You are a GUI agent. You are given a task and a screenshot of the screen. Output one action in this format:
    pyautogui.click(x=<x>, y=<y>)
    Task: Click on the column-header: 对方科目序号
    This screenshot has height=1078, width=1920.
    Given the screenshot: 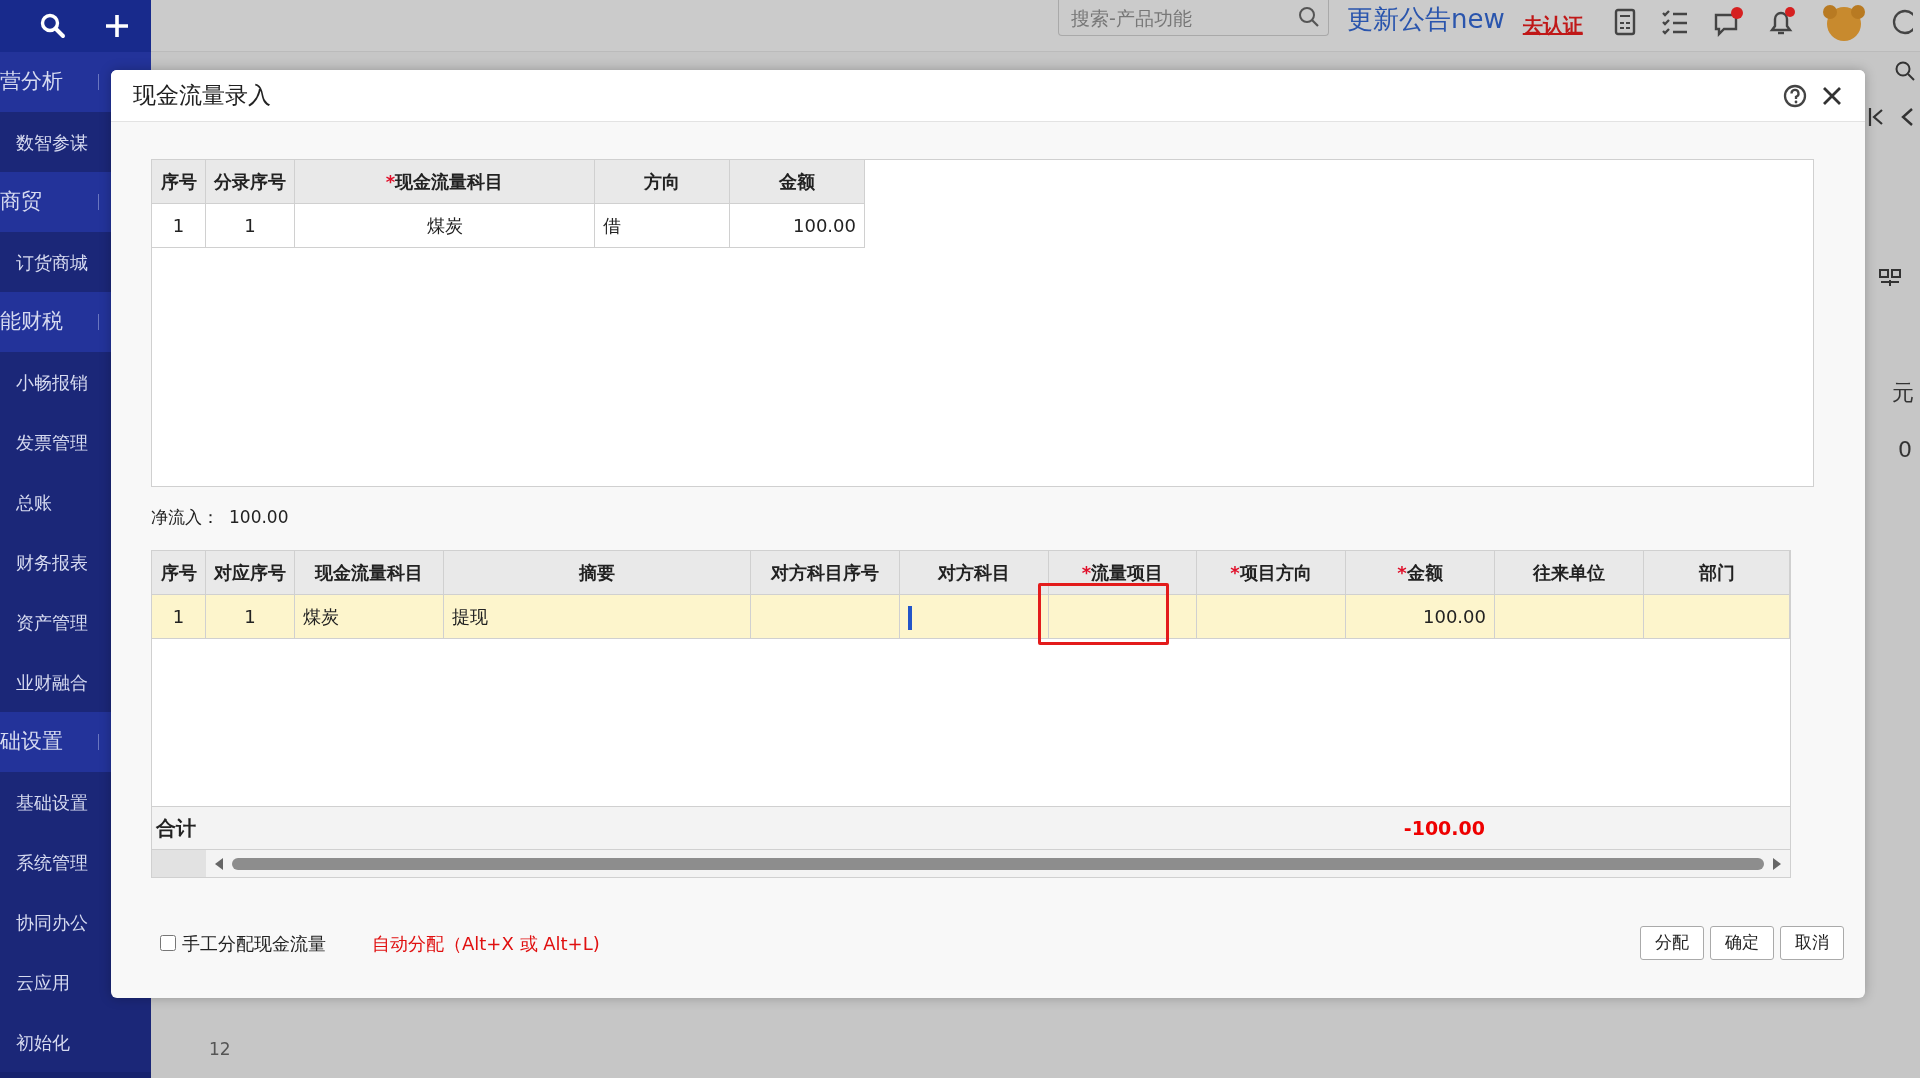 What is the action you would take?
    pyautogui.click(x=825, y=572)
    